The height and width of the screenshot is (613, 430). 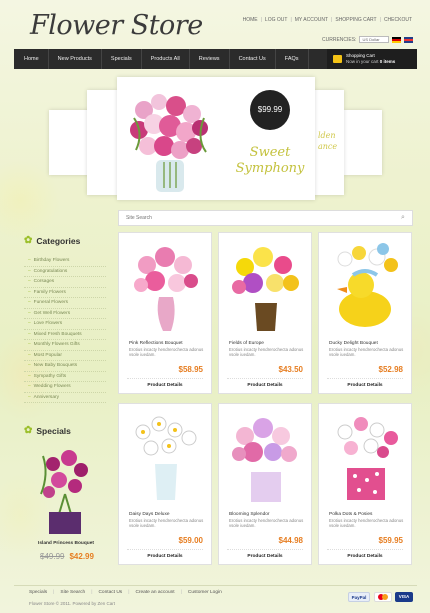 I want to click on search-icon: ⌕, so click(x=403, y=218).